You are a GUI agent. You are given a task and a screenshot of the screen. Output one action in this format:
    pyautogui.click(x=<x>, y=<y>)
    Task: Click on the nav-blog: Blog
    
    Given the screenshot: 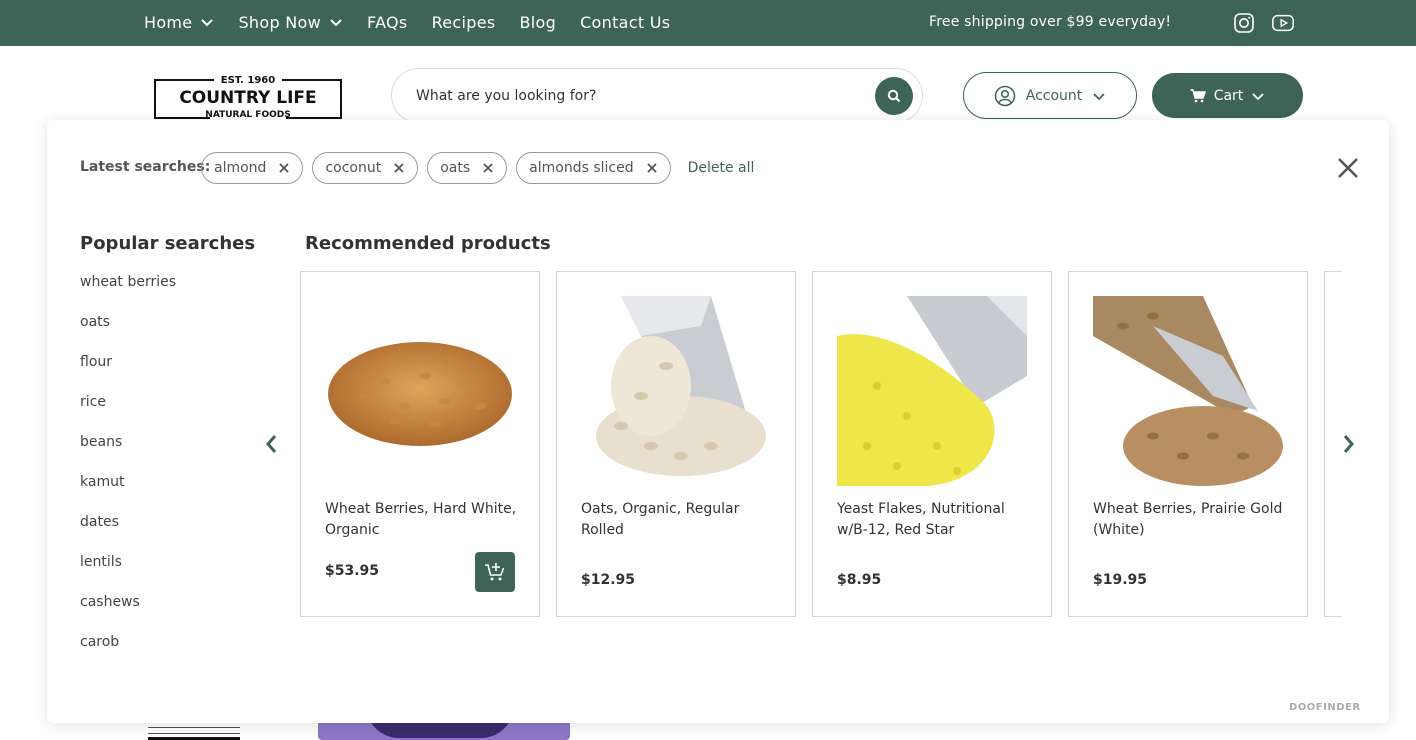 What is the action you would take?
    pyautogui.click(x=537, y=22)
    